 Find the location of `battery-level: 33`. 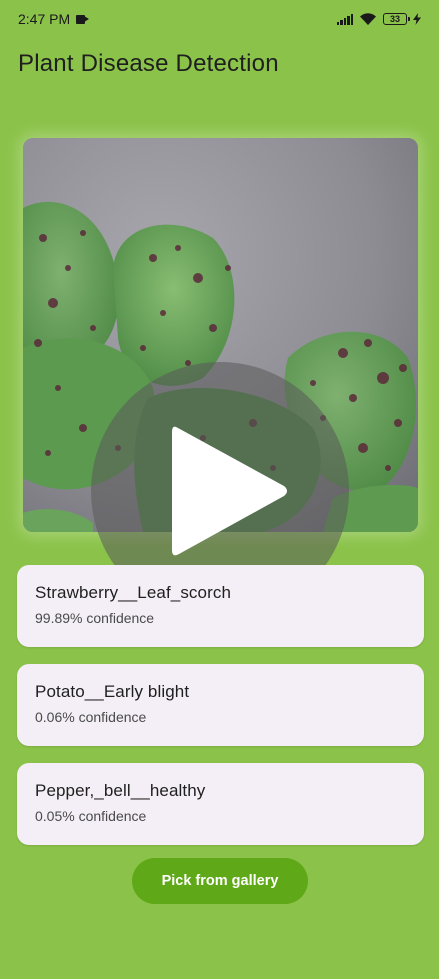

battery-level: 33 is located at coordinates (394, 19).